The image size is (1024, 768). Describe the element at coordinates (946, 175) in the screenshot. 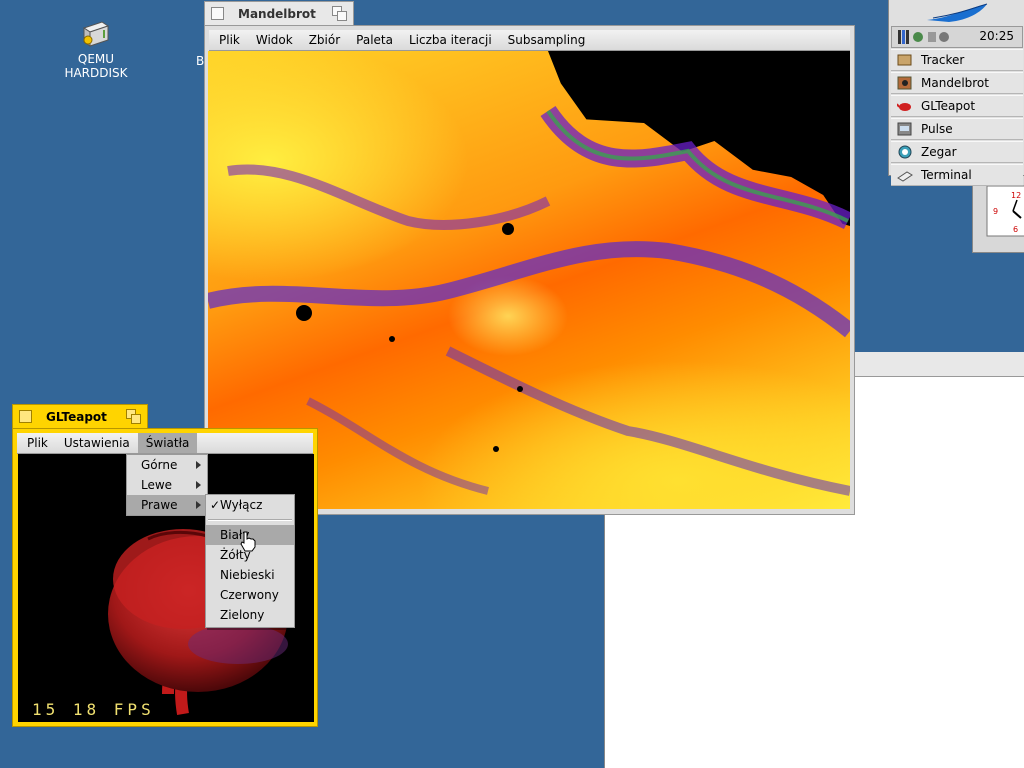

I see `deskbar-item-label: Terminal` at that location.